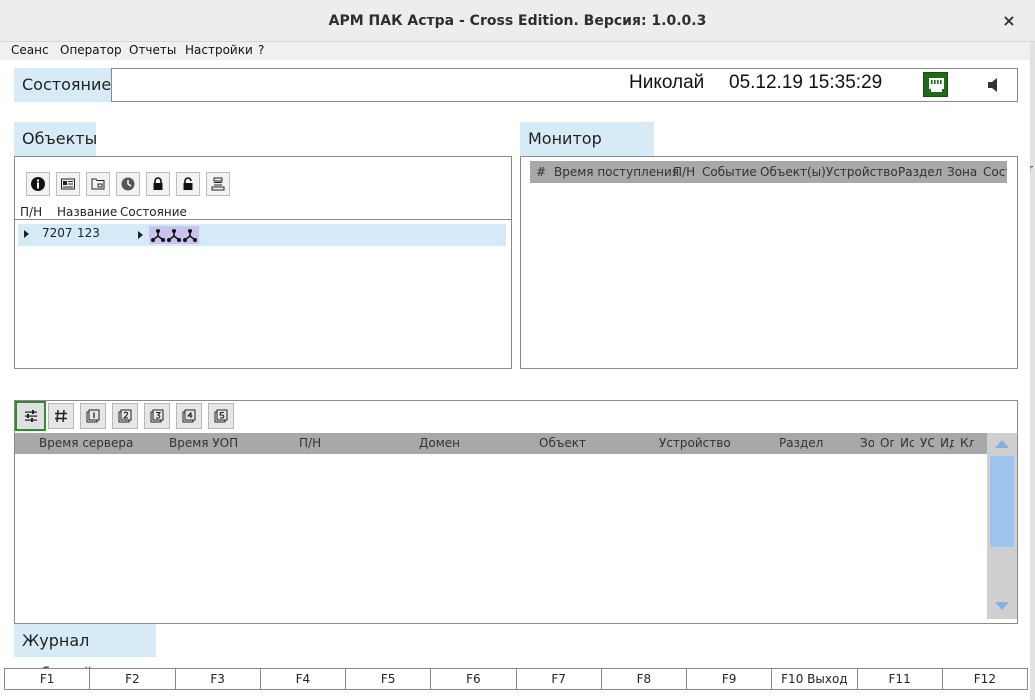 The image size is (1035, 700). What do you see at coordinates (887, 443) in the screenshot?
I see `journal-col-op: Оп` at bounding box center [887, 443].